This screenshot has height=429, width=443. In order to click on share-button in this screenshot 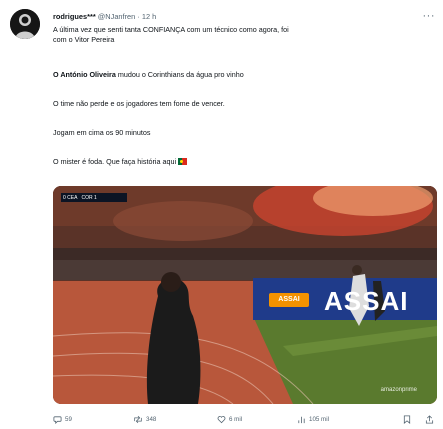, I will do `click(429, 419)`.